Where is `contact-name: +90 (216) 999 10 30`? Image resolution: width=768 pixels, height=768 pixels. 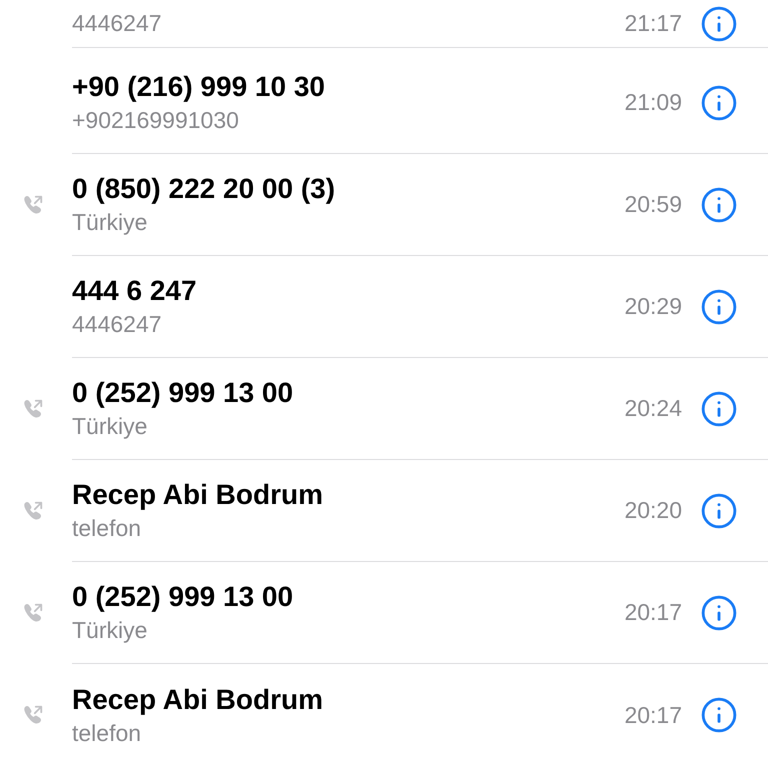
contact-name: +90 (216) 999 10 30 is located at coordinates (199, 87).